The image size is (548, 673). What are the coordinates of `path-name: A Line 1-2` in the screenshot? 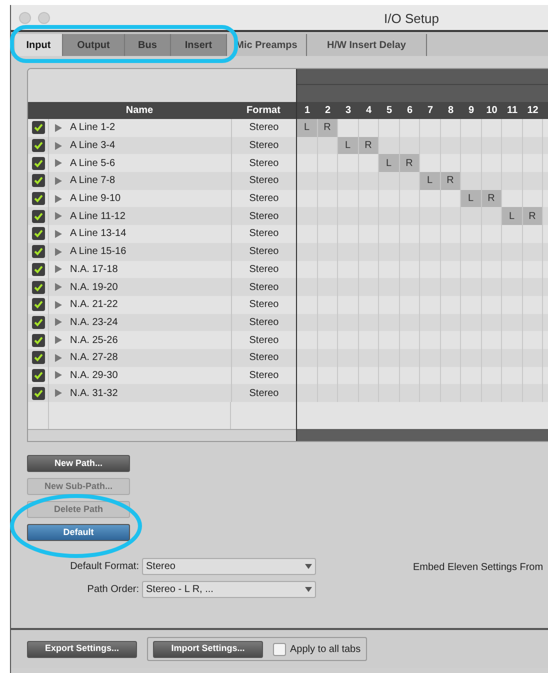 It's located at (93, 128).